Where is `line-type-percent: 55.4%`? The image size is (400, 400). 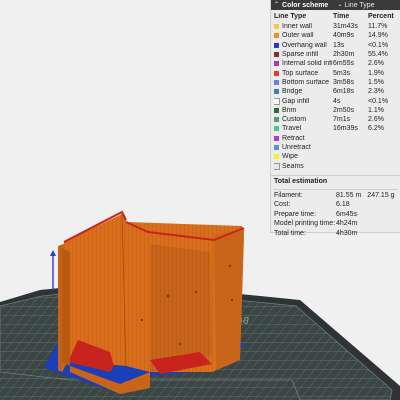 line-type-percent: 55.4% is located at coordinates (378, 55).